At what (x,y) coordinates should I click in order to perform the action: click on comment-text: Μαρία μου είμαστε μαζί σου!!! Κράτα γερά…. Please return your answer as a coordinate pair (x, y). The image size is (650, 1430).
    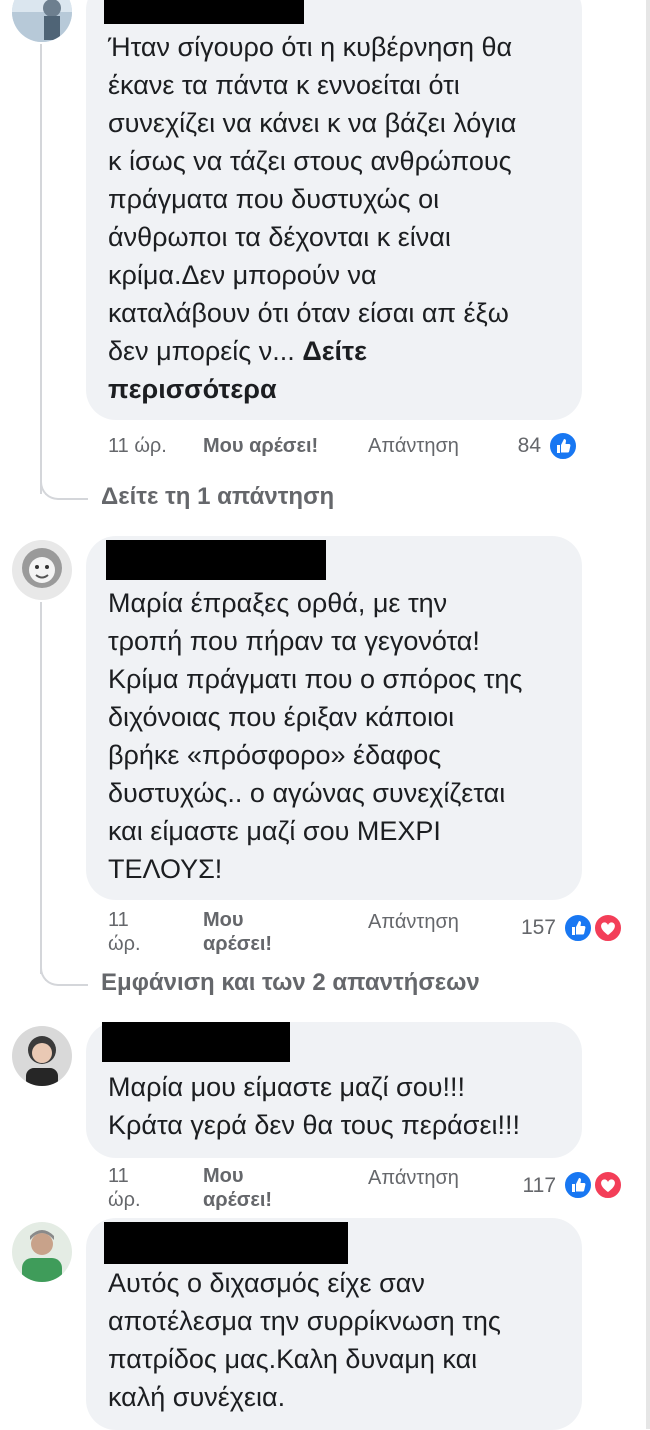
    Looking at the image, I should click on (314, 1106).